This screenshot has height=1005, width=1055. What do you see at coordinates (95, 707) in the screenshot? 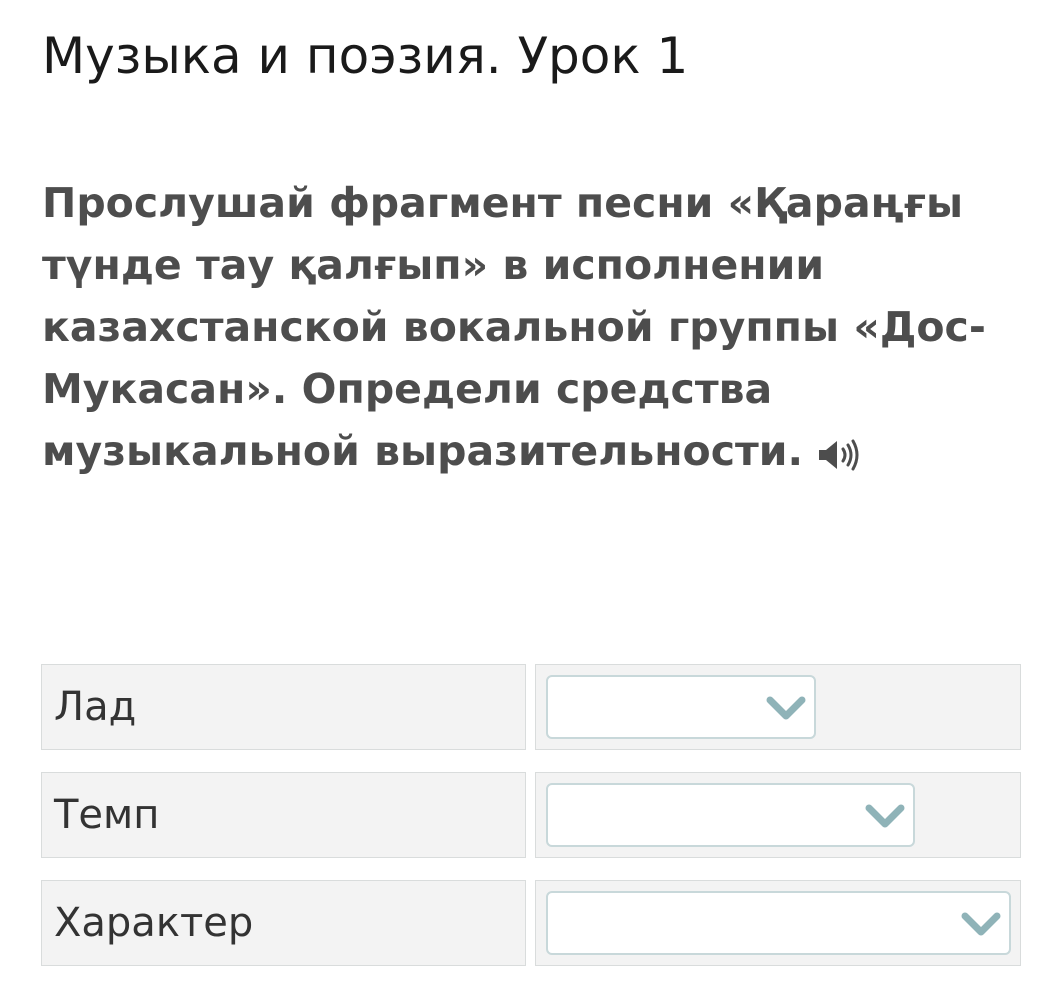
I see `row-label-text: Лад` at bounding box center [95, 707].